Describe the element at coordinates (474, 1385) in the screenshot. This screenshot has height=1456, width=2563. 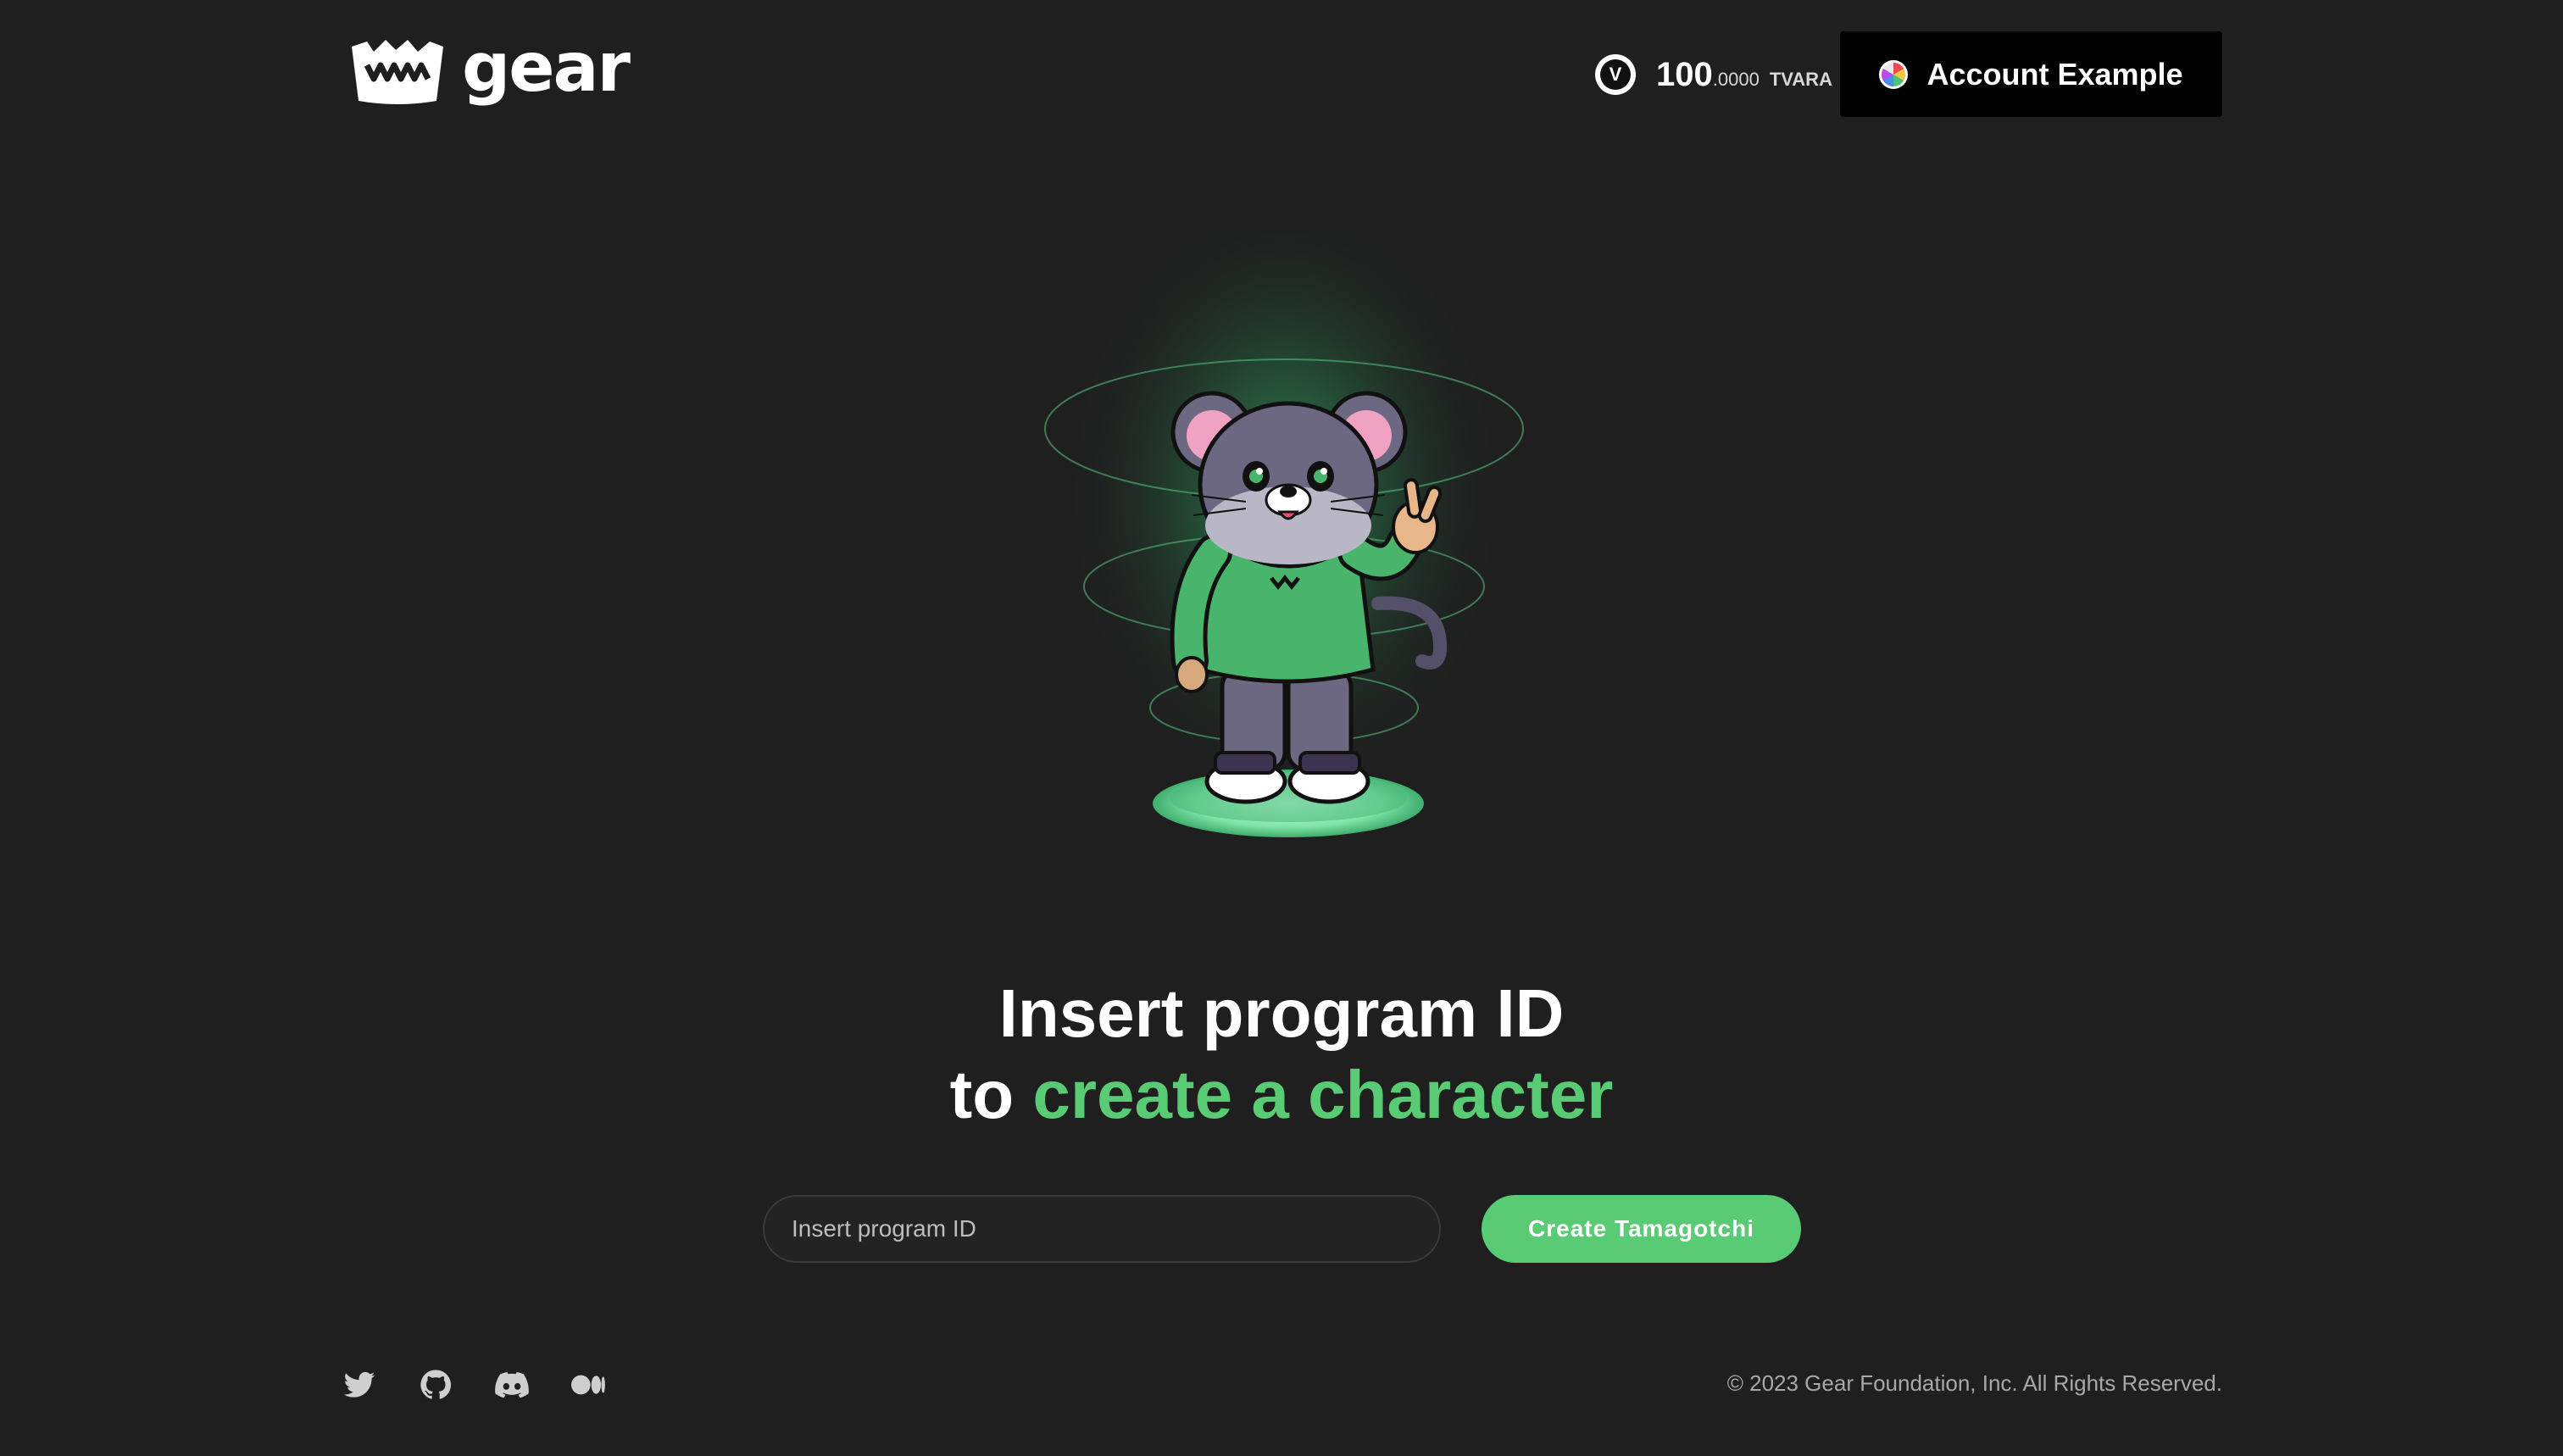
I see `social-links` at that location.